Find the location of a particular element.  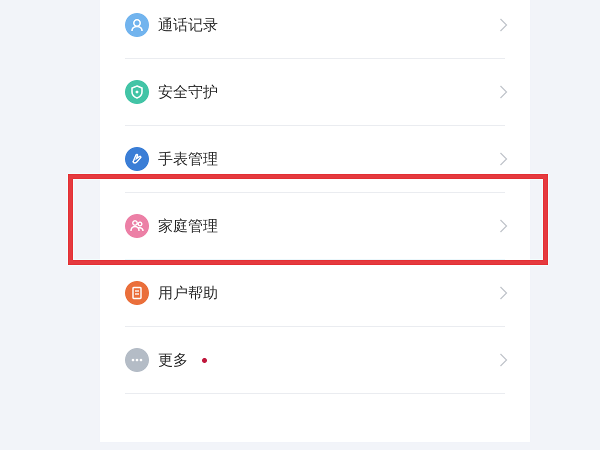

document-icon is located at coordinates (137, 293).